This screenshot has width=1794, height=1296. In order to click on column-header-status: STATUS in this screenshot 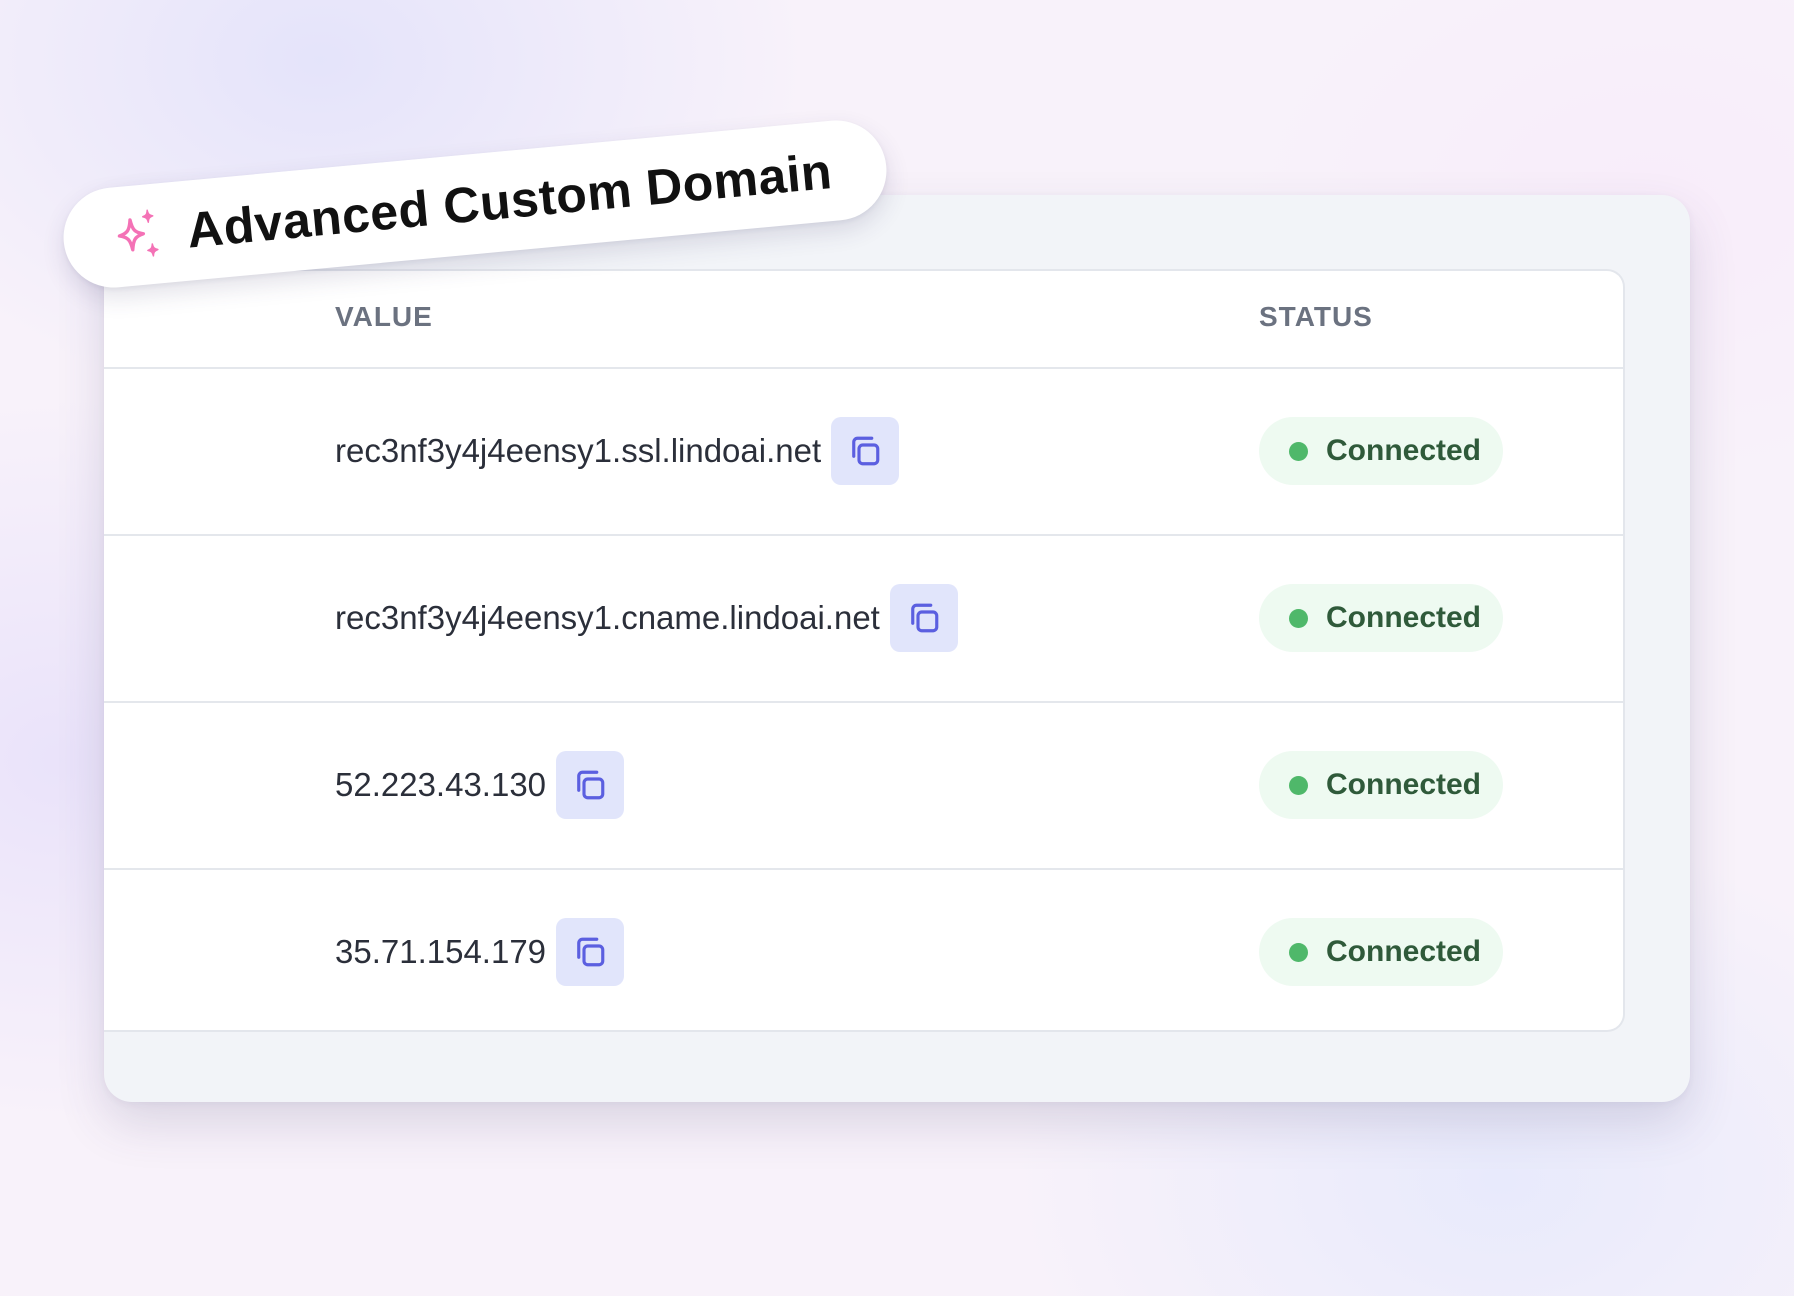, I will do `click(1316, 316)`.